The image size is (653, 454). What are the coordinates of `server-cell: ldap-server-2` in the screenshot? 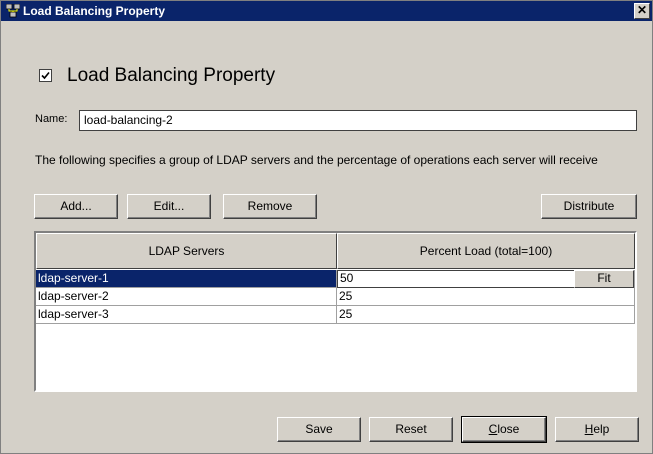 It's located at (186, 297).